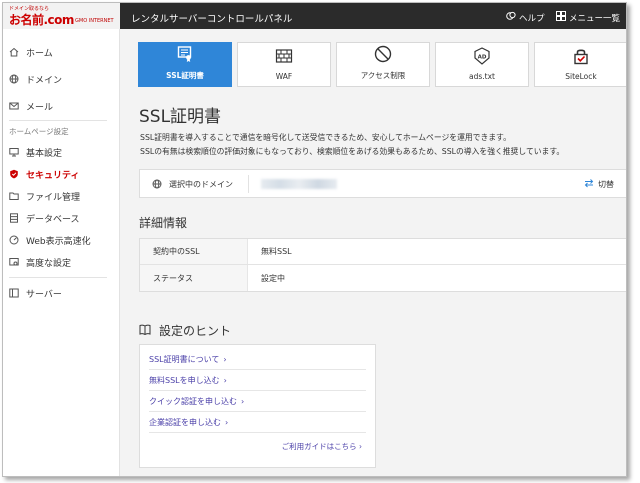 This screenshot has width=640, height=483. I want to click on logo-brand: GMO INTERNET, so click(94, 21).